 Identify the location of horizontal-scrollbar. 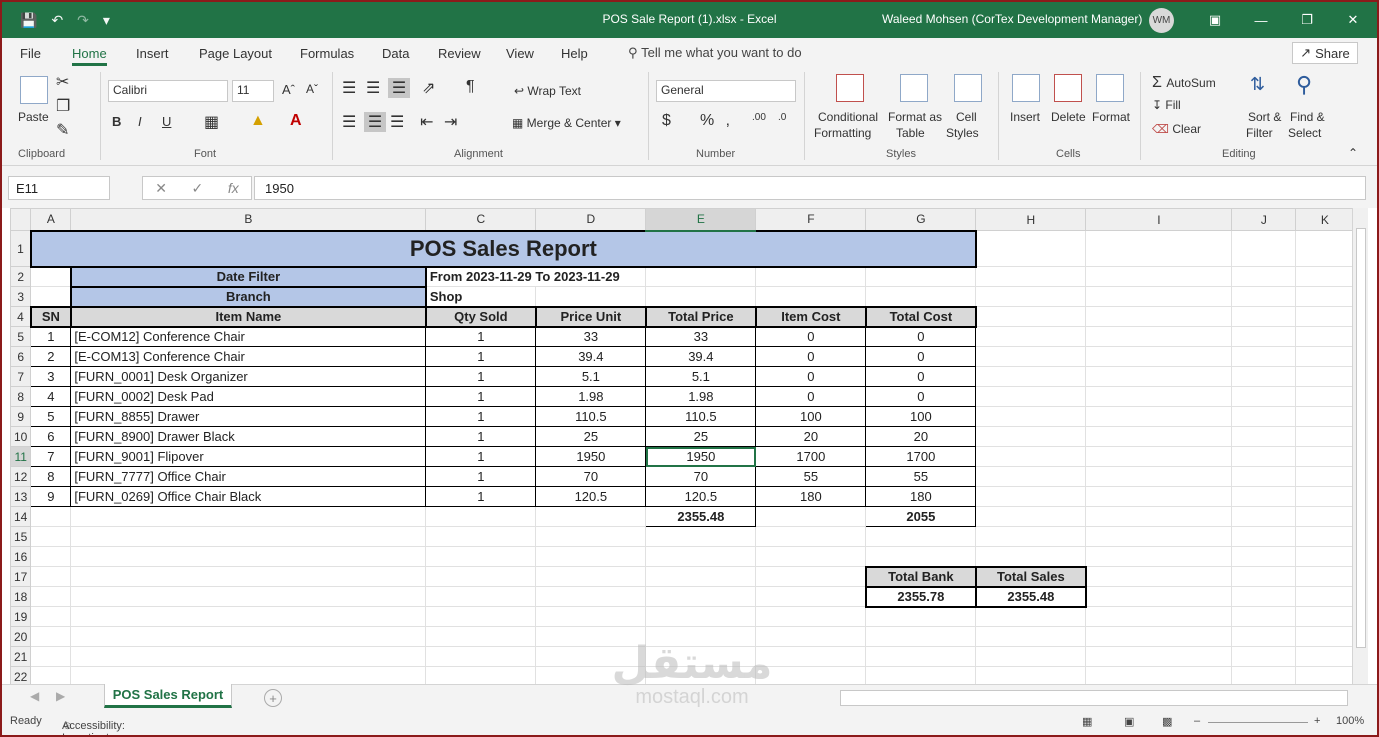
(1094, 698).